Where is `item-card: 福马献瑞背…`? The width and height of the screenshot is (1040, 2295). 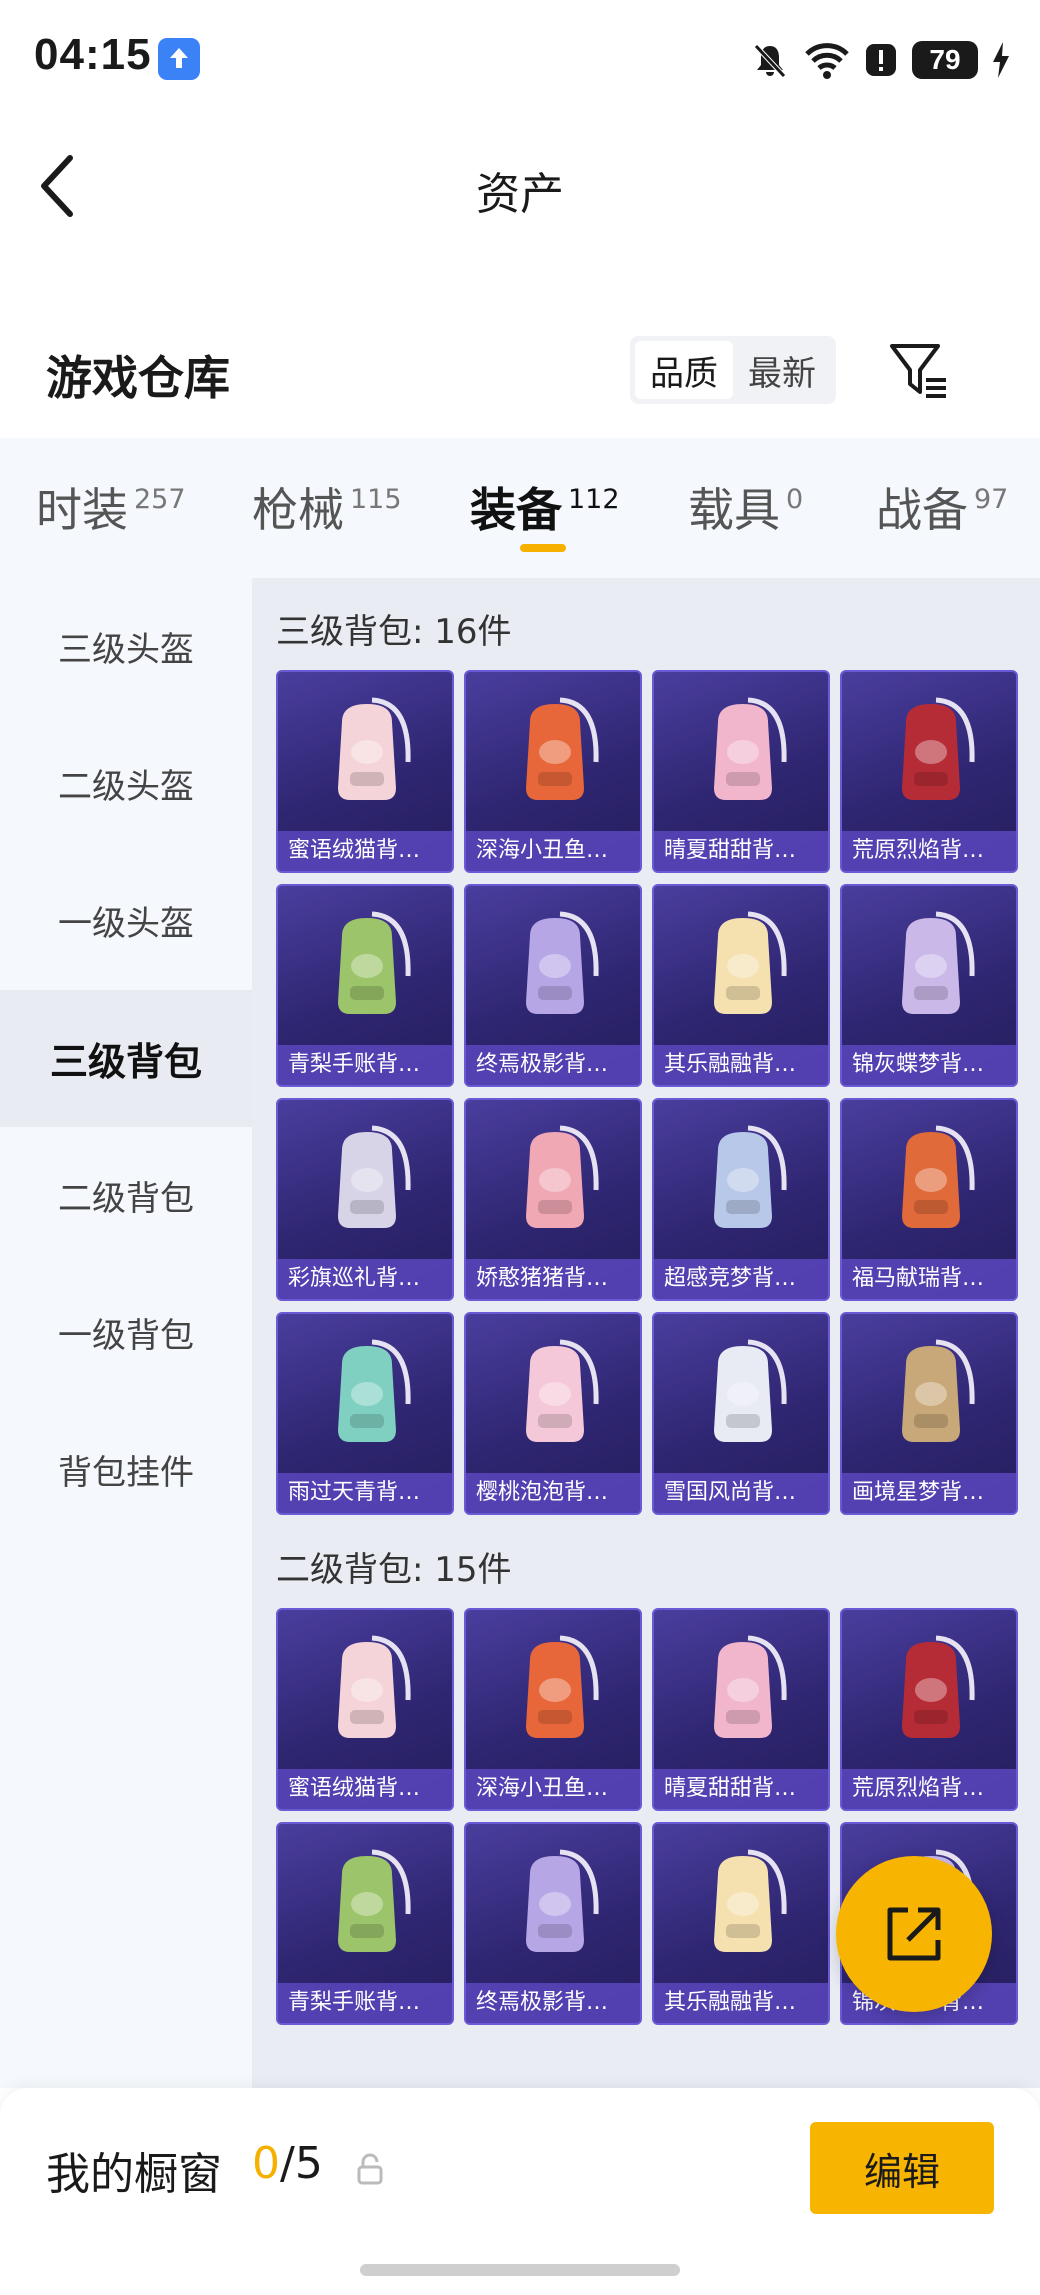
item-card: 福马献瑞背… is located at coordinates (929, 1199).